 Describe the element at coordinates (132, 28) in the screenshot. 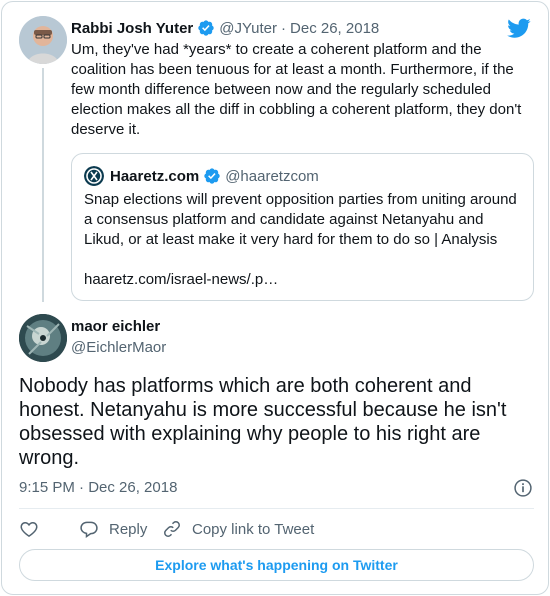

I see `parent-author-name: Rabbi Josh Yuter` at that location.